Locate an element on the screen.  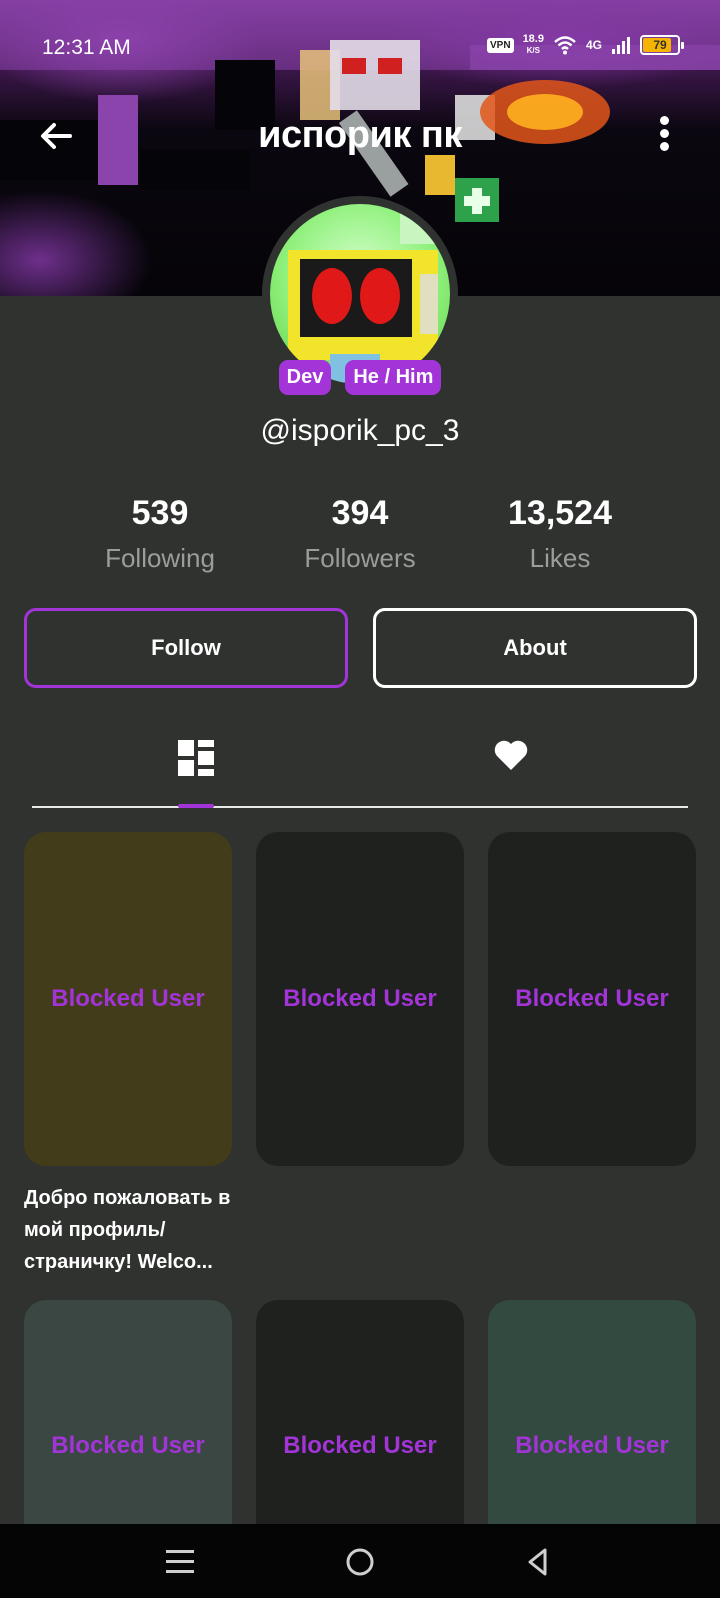
stat-followers: 394 Followers is located at coordinates (360, 534).